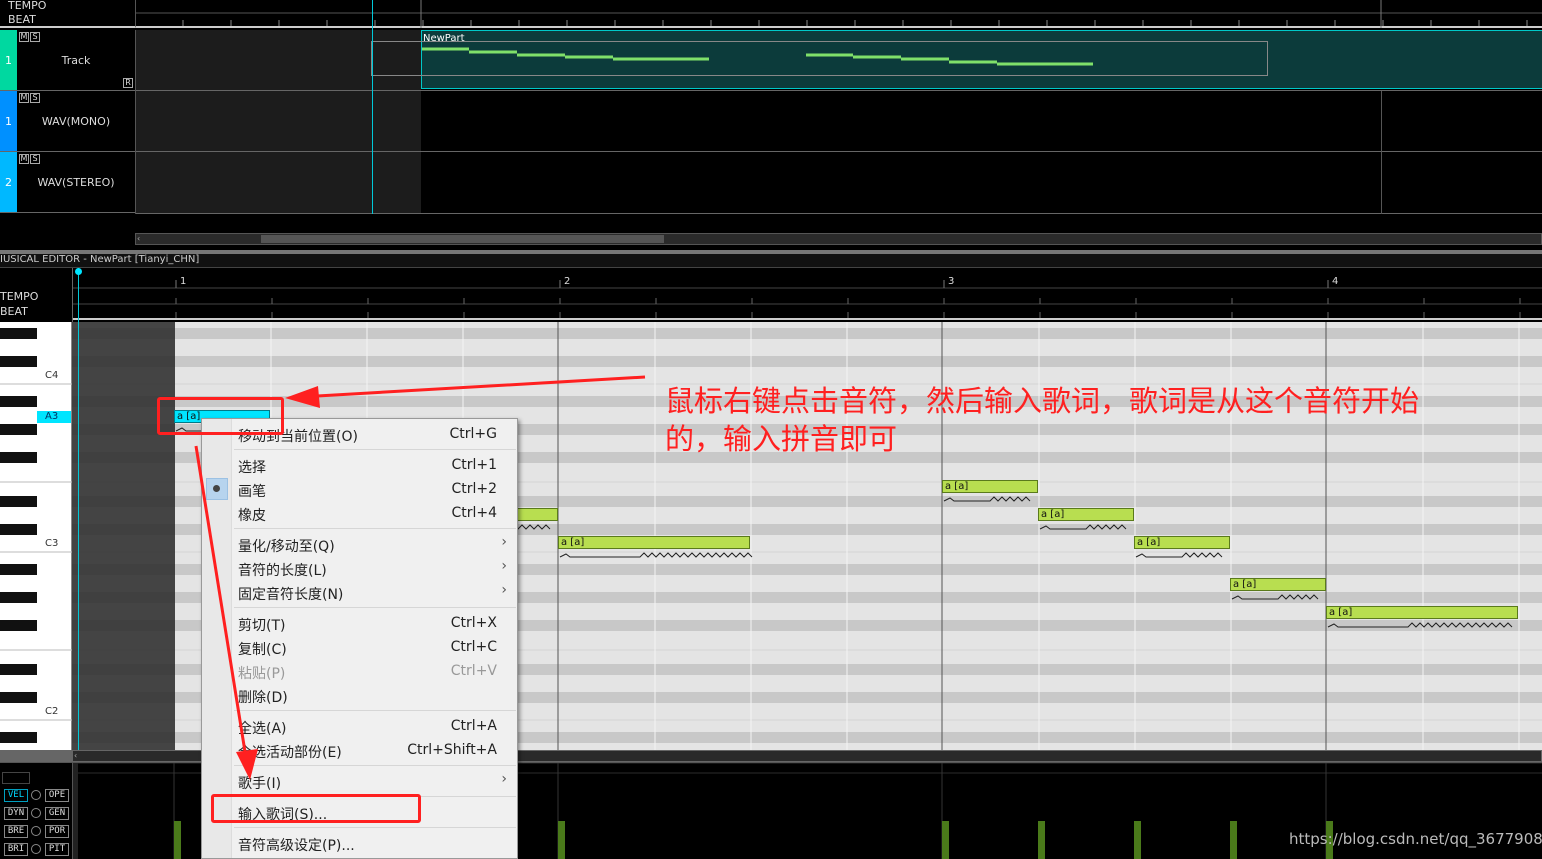 The height and width of the screenshot is (859, 1542). What do you see at coordinates (36, 756) in the screenshot?
I see `editor-scrollbar-corner` at bounding box center [36, 756].